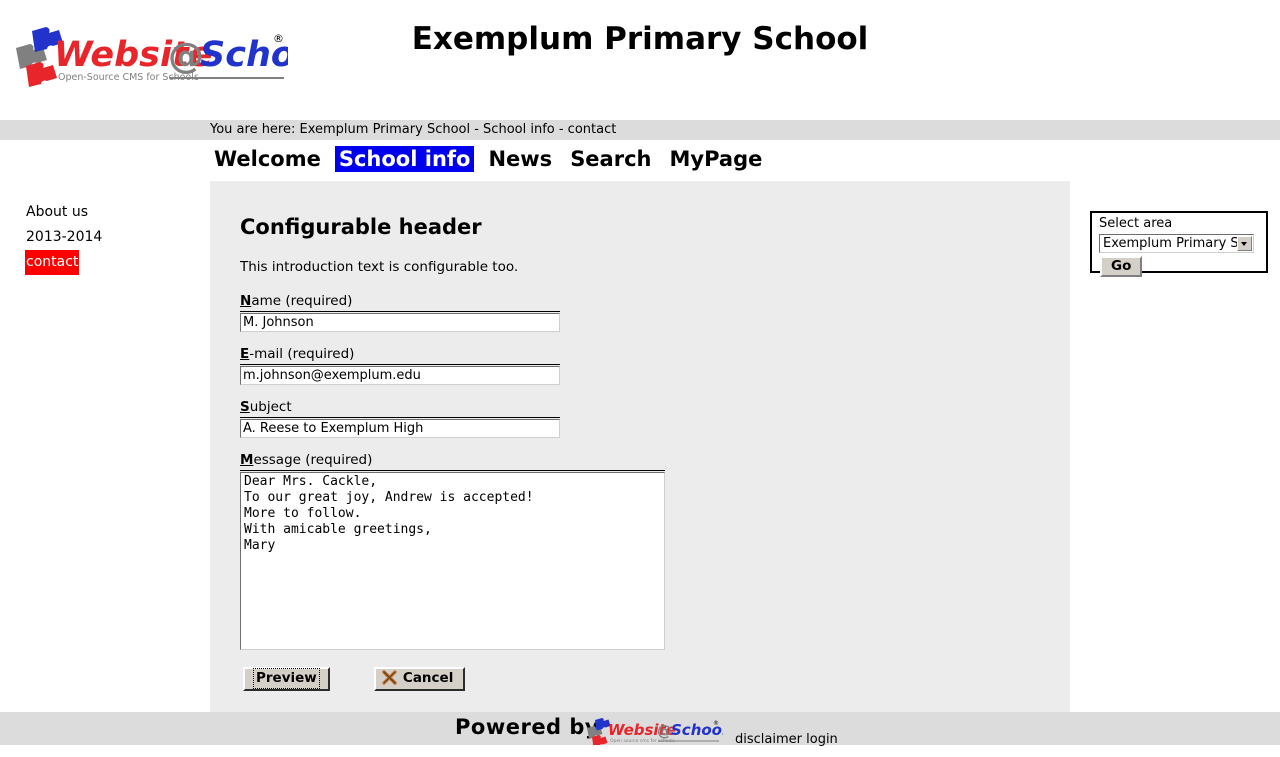 Image resolution: width=1280 pixels, height=757 pixels. Describe the element at coordinates (404, 159) in the screenshot. I see `nav-item-school-info: School info` at that location.